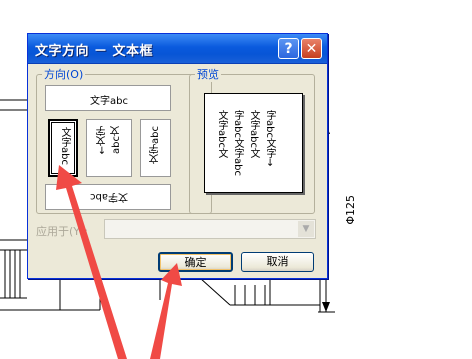 The width and height of the screenshot is (472, 359). What do you see at coordinates (116, 140) in the screenshot?
I see `option-label: abc文` at bounding box center [116, 140].